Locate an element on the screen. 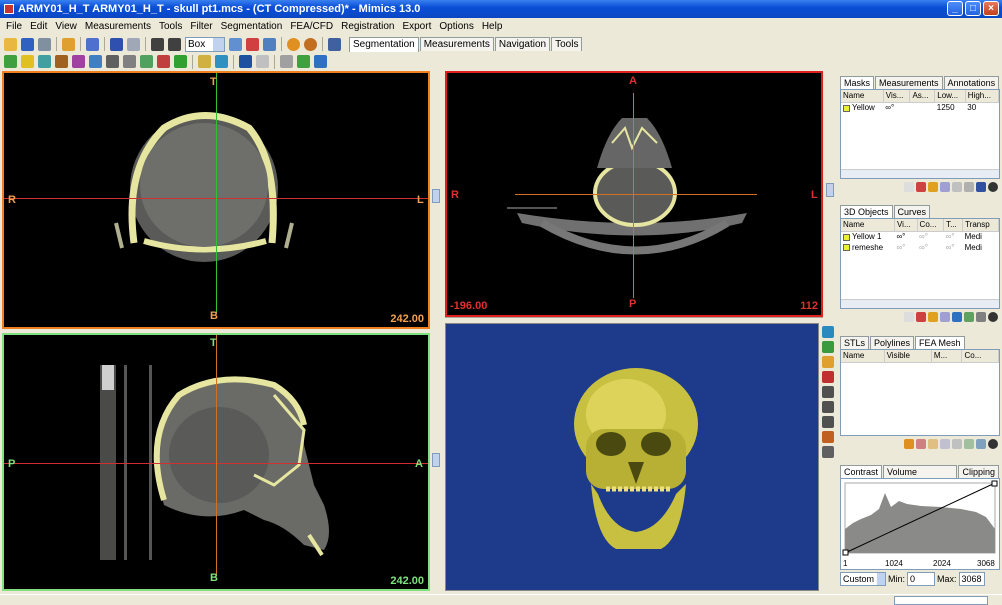  objects-hscrollbar is located at coordinates (920, 303).